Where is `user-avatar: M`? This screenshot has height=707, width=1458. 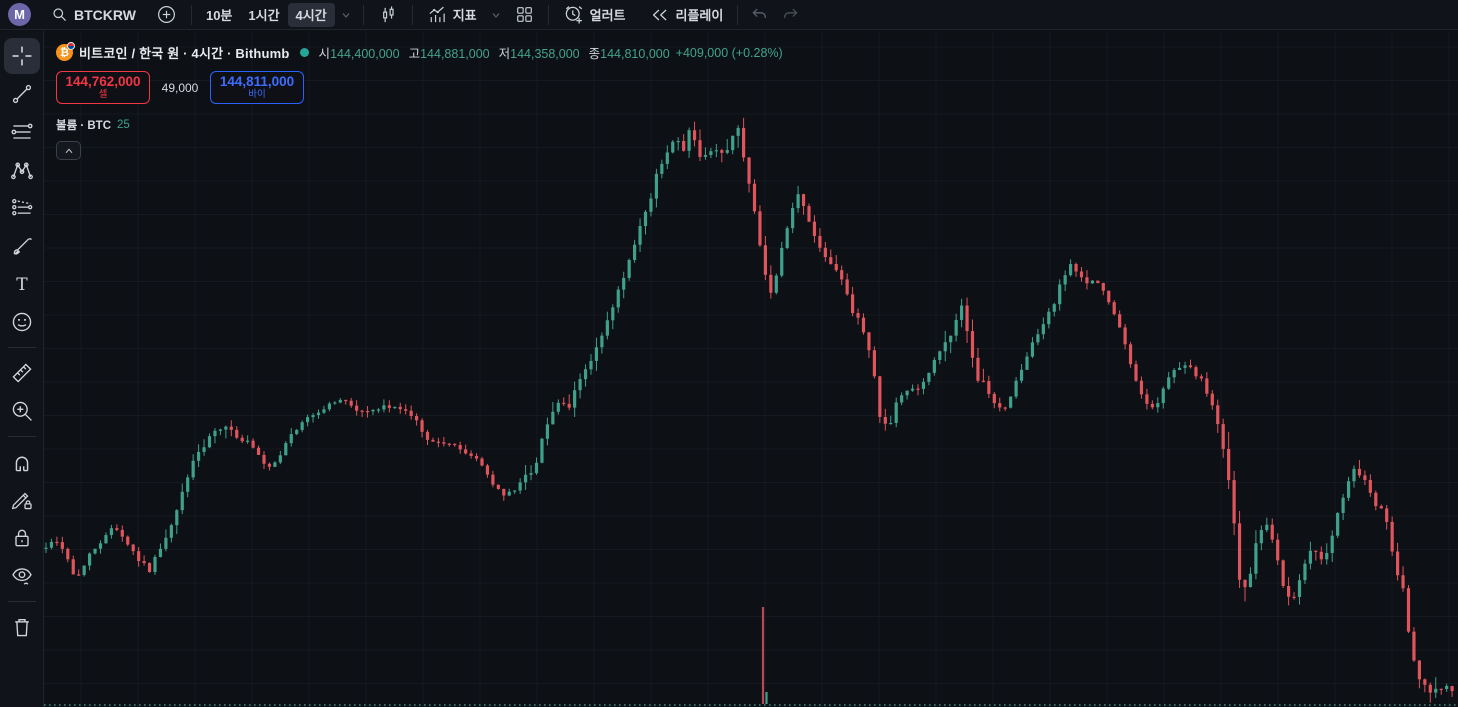 user-avatar: M is located at coordinates (19, 14).